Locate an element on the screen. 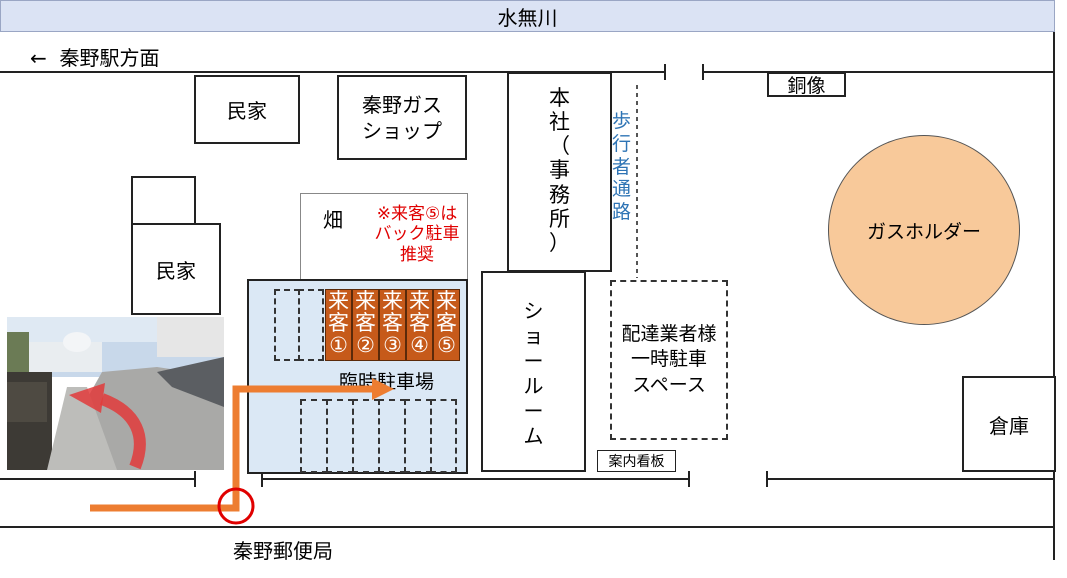 This screenshot has height=578, width=1067. guest-slot-3: 来 客 ③ is located at coordinates (392, 325).